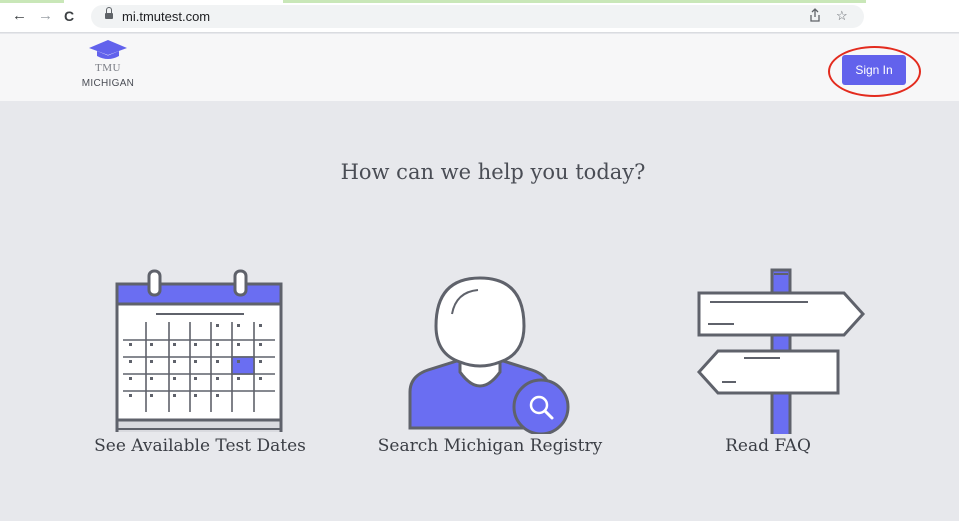  Describe the element at coordinates (874, 71) in the screenshot. I see `annotation-circle` at that location.